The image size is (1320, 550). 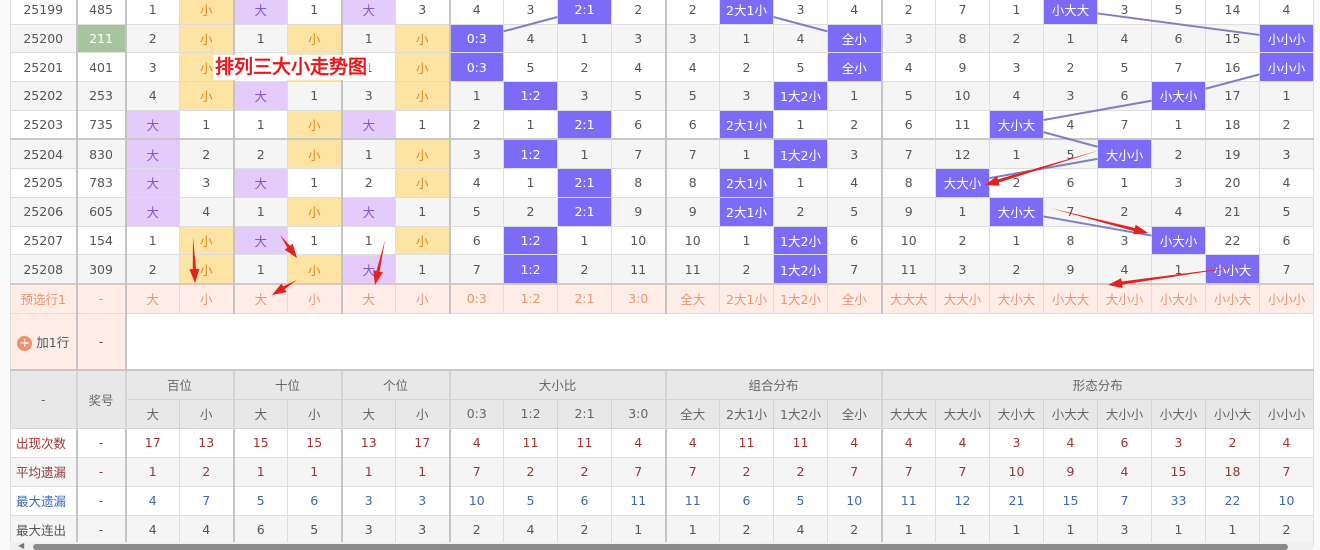 I want to click on preselect-option: 1大2小, so click(x=800, y=298).